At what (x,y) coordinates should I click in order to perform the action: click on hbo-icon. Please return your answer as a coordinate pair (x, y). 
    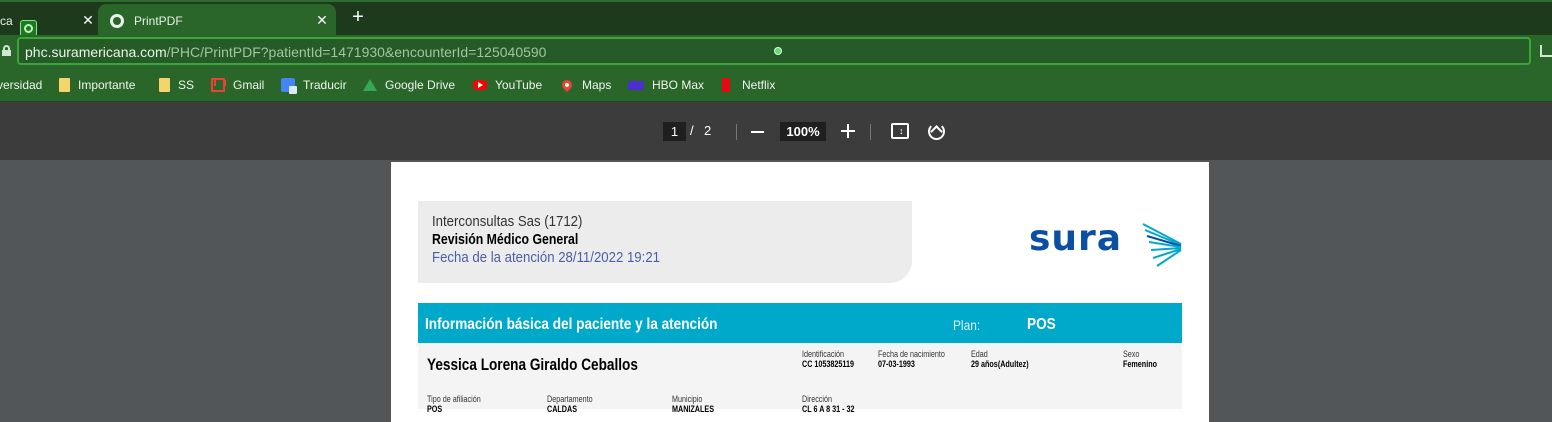
    Looking at the image, I should click on (636, 85).